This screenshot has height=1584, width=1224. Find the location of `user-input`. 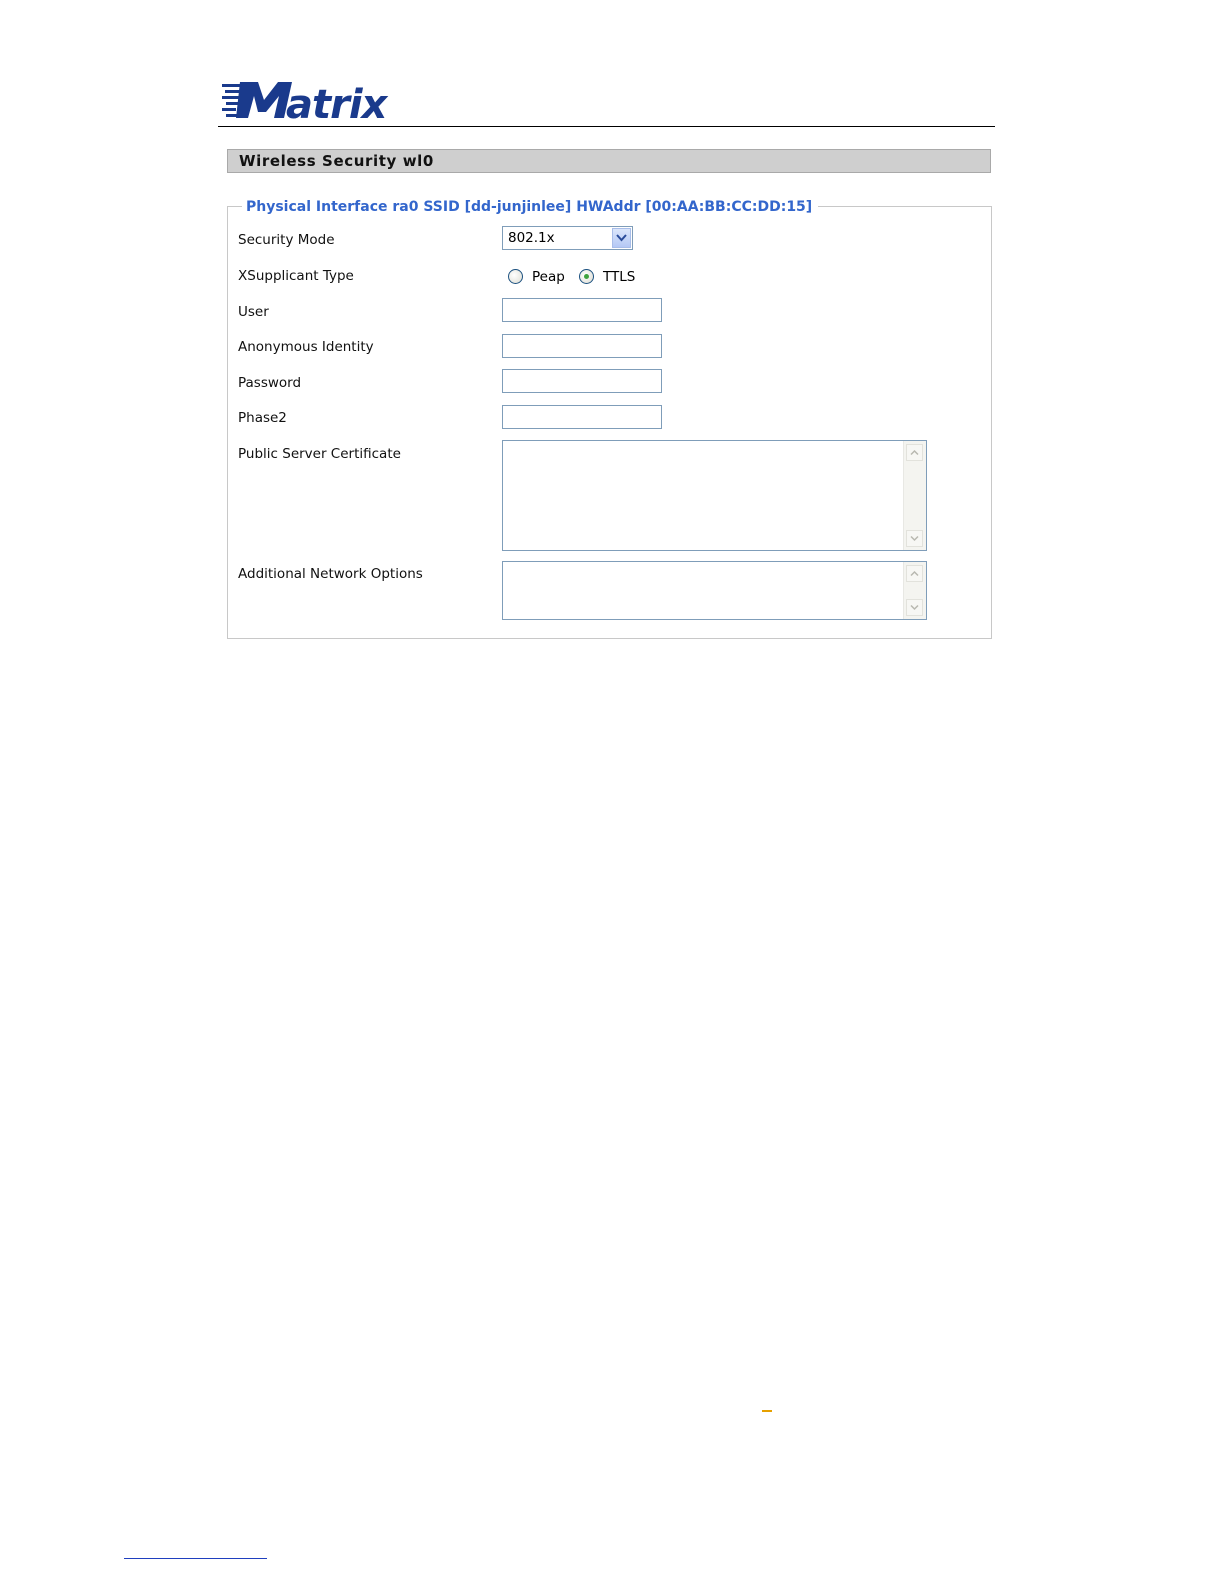

user-input is located at coordinates (582, 310).